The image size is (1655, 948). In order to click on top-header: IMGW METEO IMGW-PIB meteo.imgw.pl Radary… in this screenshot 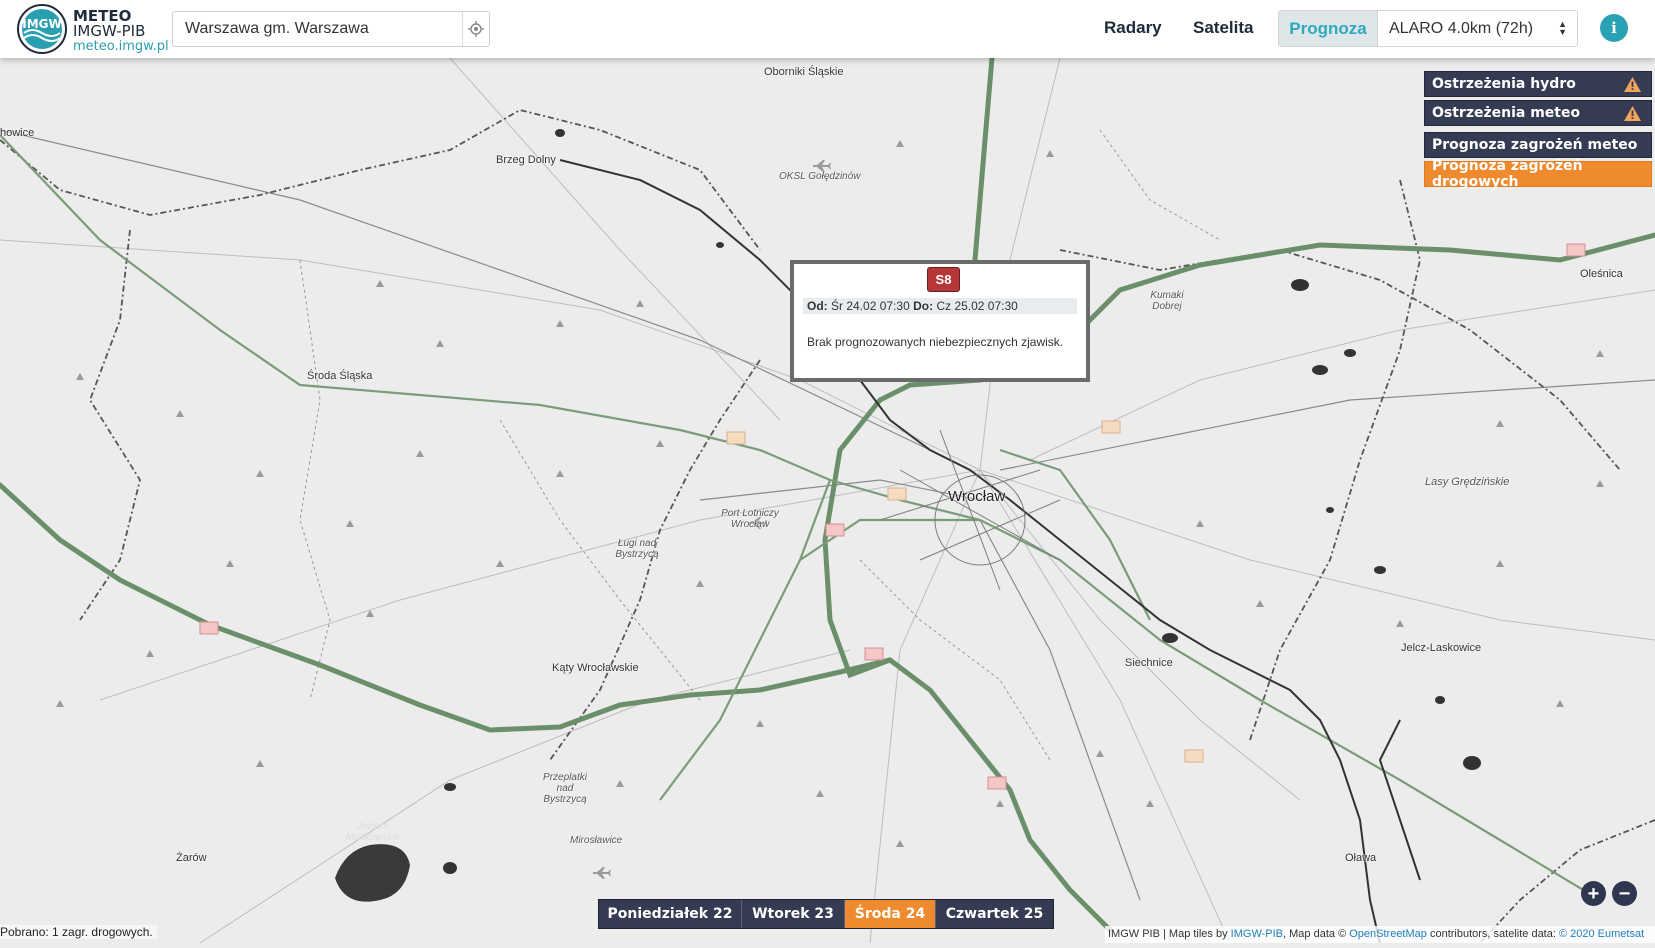, I will do `click(827, 29)`.